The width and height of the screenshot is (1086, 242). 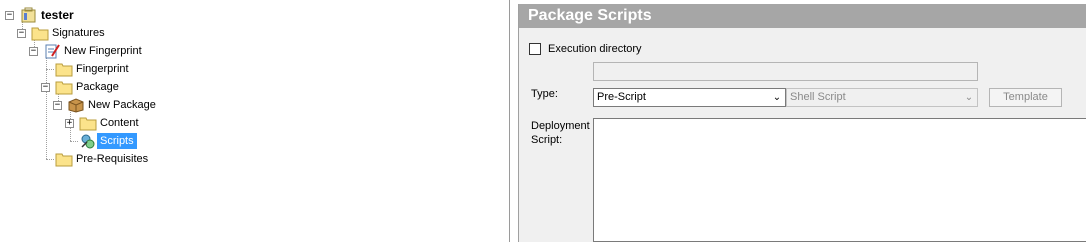 What do you see at coordinates (122, 105) in the screenshot?
I see `tree-node-label: New Package` at bounding box center [122, 105].